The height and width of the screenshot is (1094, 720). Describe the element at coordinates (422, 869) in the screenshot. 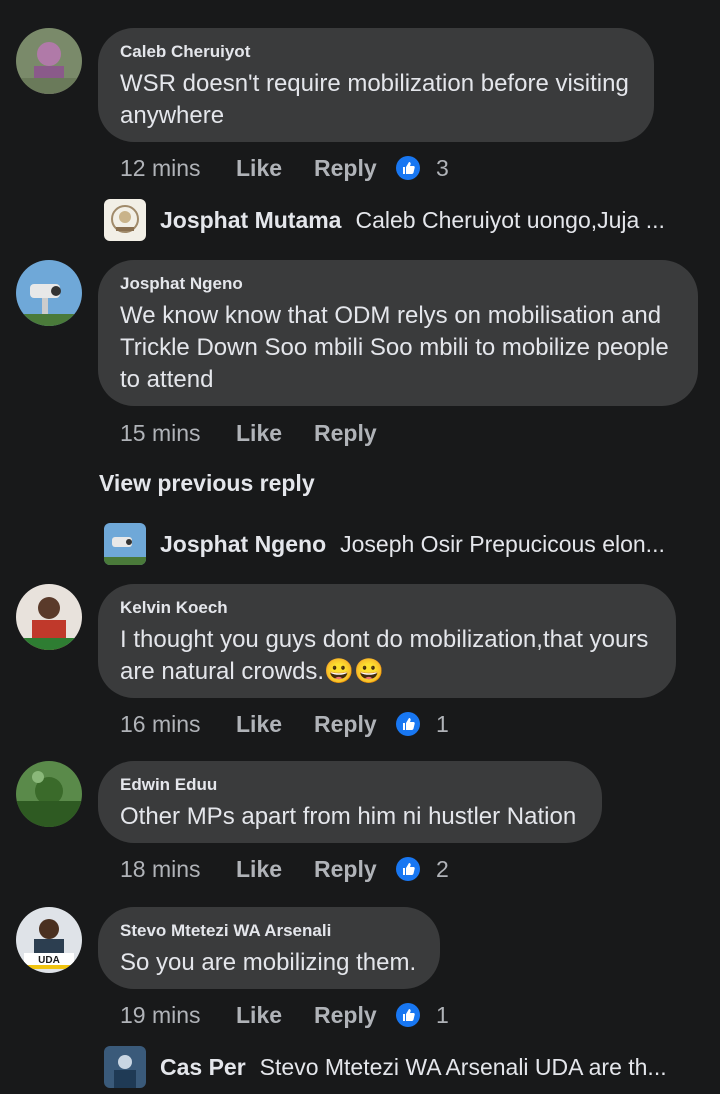

I see `reaction-summary: 2` at that location.